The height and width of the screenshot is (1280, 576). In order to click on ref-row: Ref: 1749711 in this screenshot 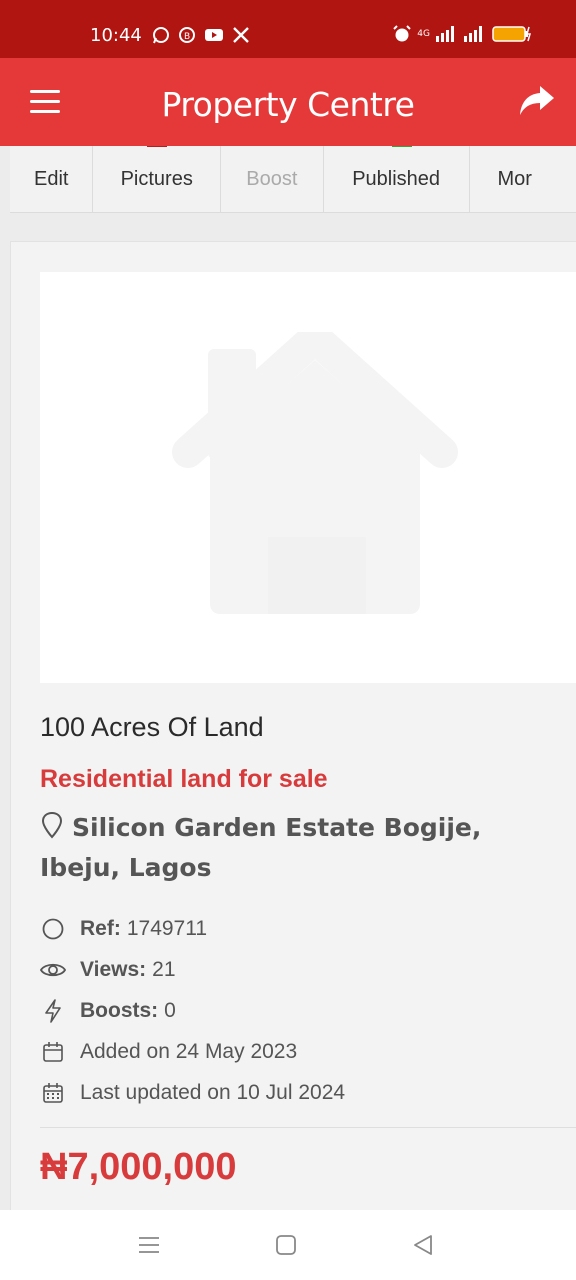, I will do `click(192, 928)`.